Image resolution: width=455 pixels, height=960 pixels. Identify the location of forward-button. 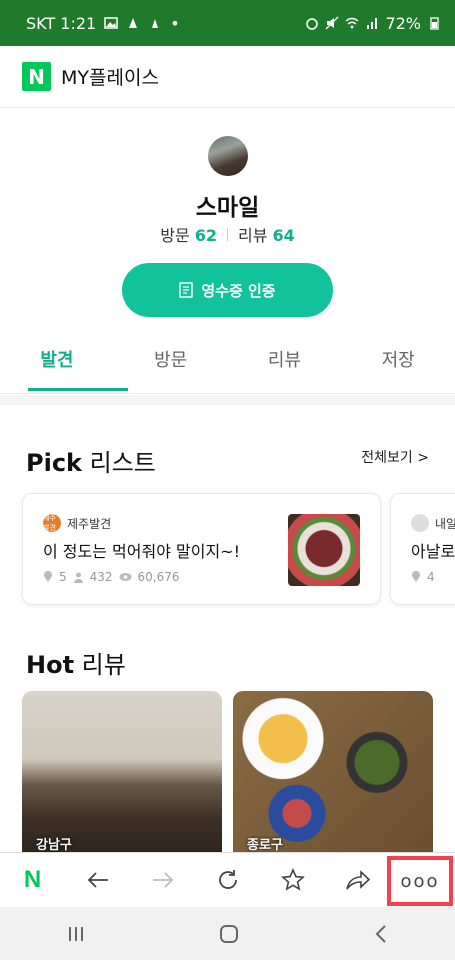
(162, 880).